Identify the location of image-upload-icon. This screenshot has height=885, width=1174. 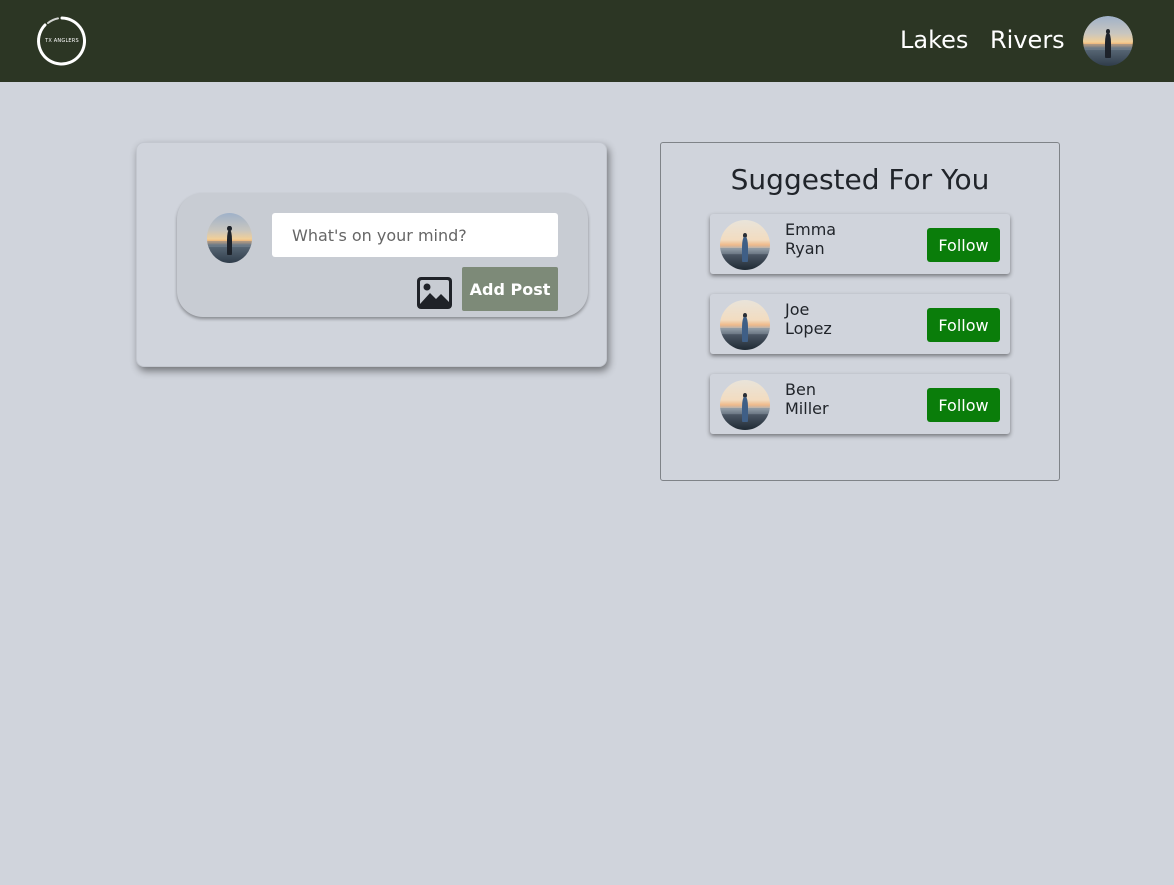
(434, 293).